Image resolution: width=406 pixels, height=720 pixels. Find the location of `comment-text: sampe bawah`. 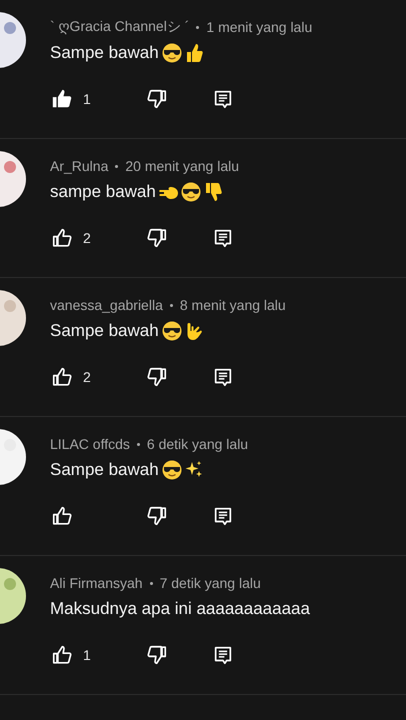

comment-text: sampe bawah is located at coordinates (103, 192).